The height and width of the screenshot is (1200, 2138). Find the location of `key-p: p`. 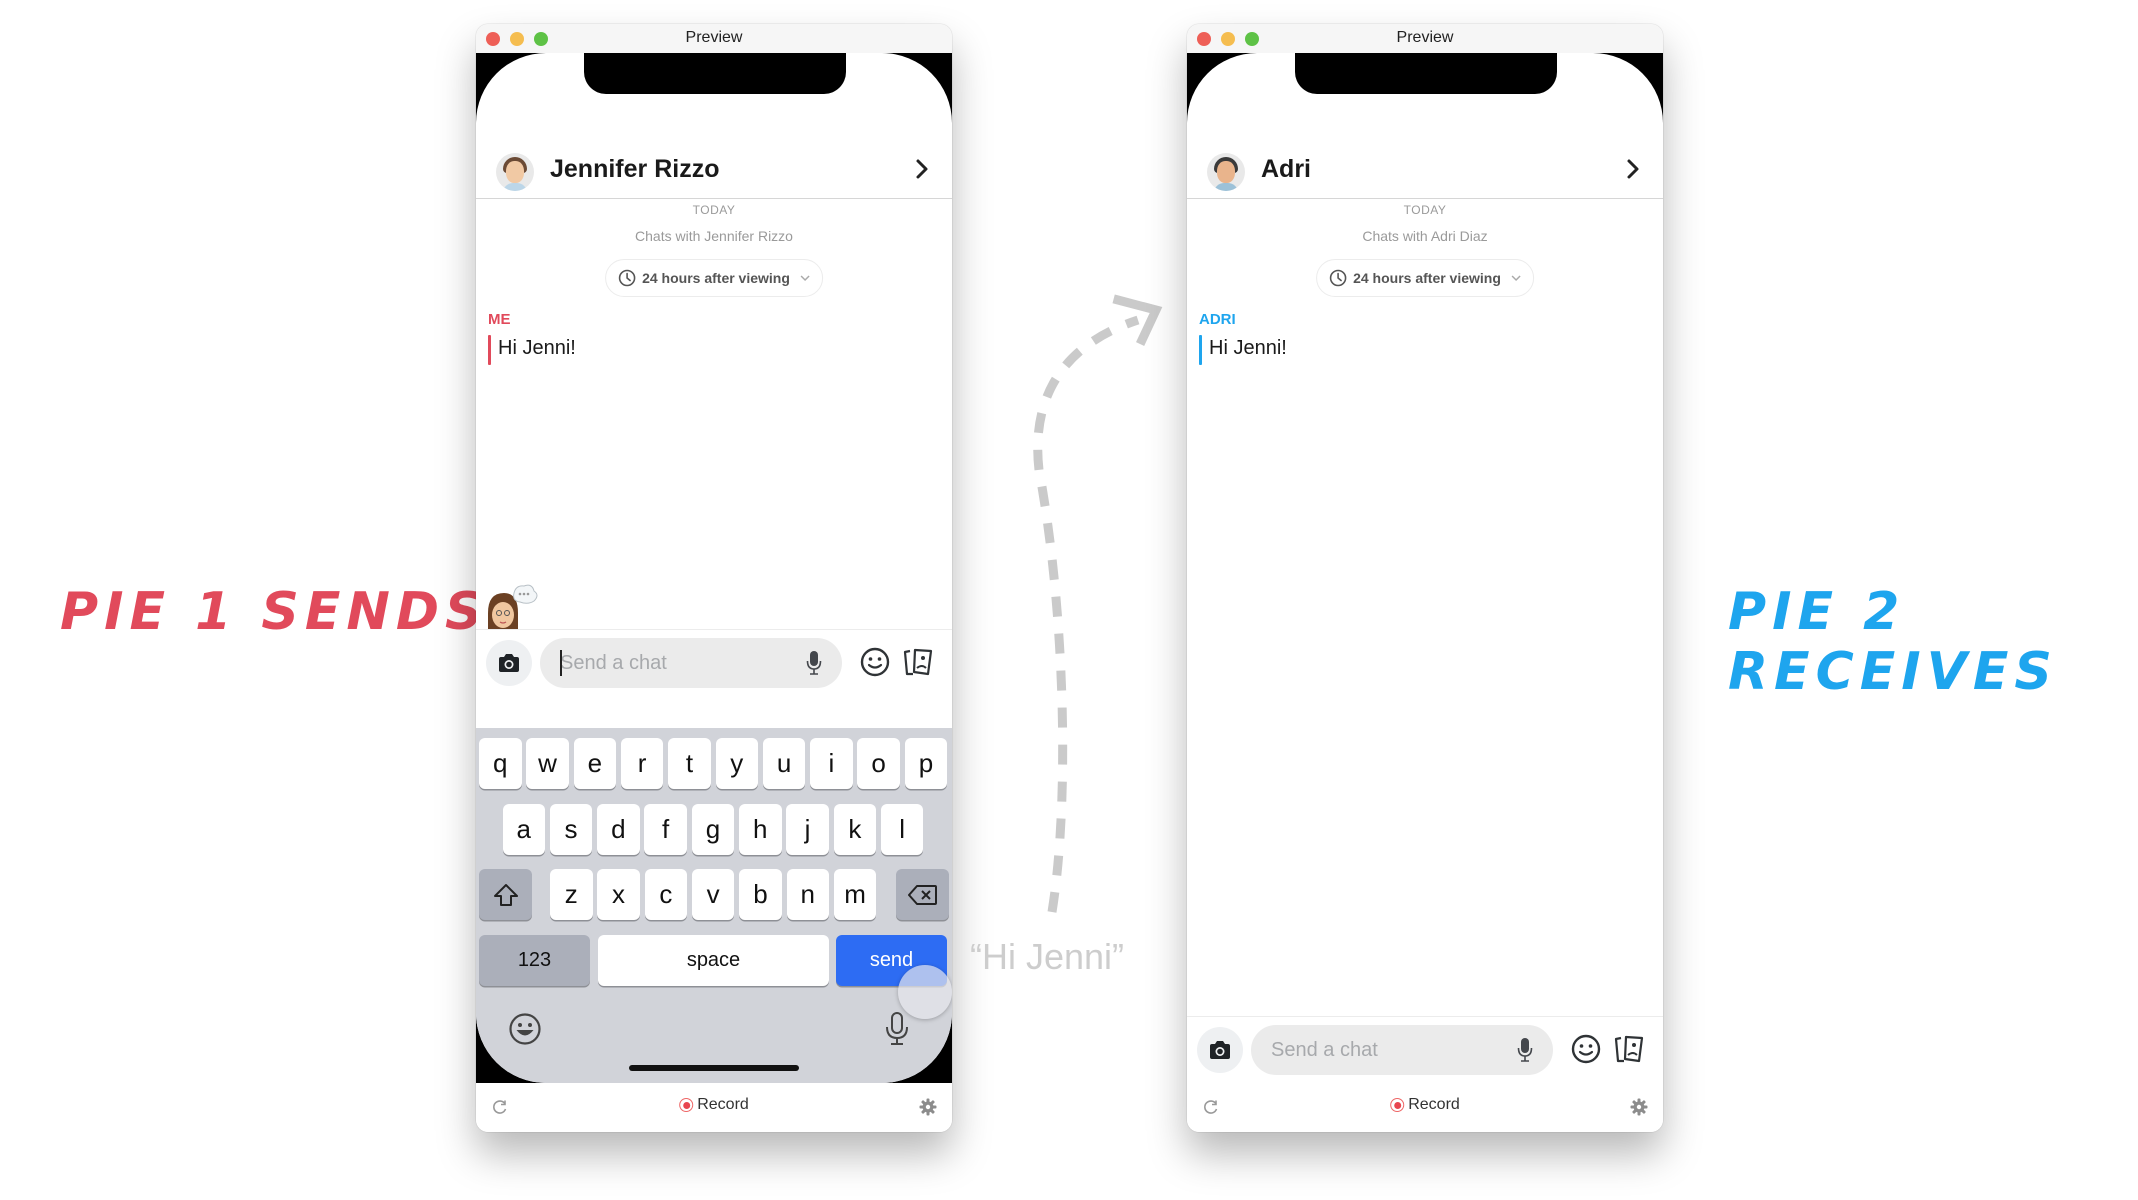

key-p: p is located at coordinates (926, 763).